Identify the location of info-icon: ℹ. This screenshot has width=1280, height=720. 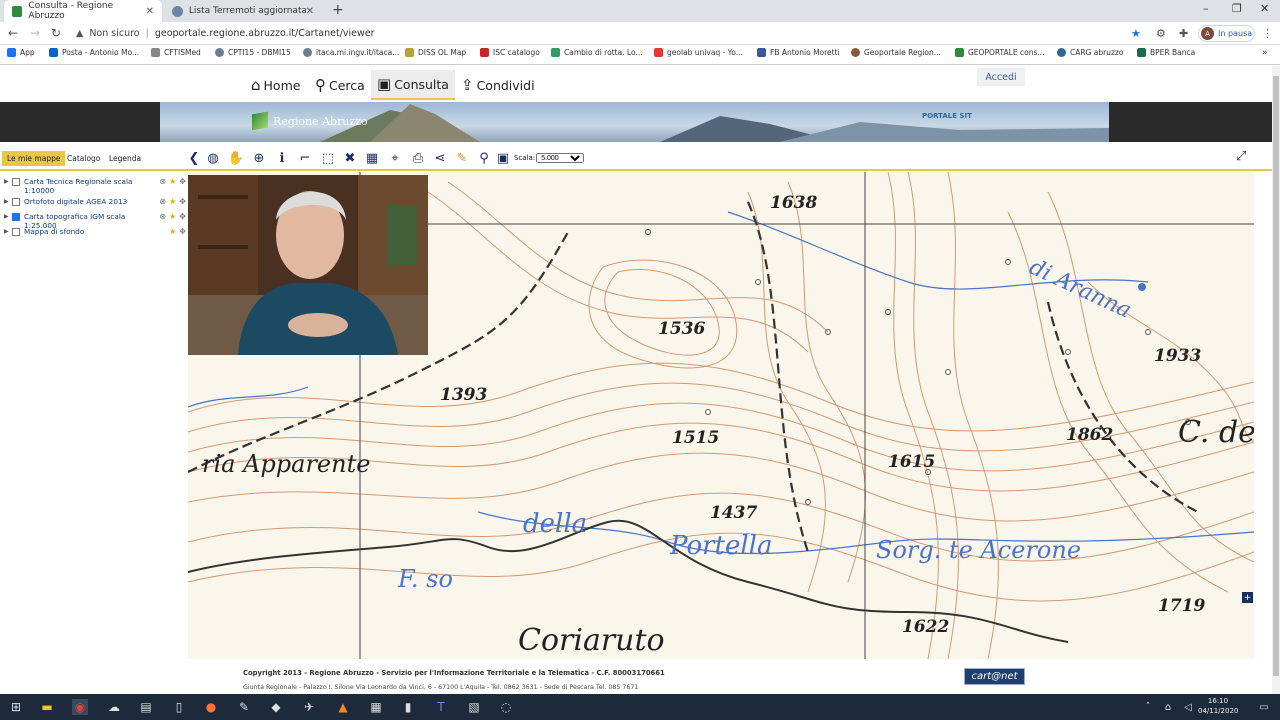
(282, 158).